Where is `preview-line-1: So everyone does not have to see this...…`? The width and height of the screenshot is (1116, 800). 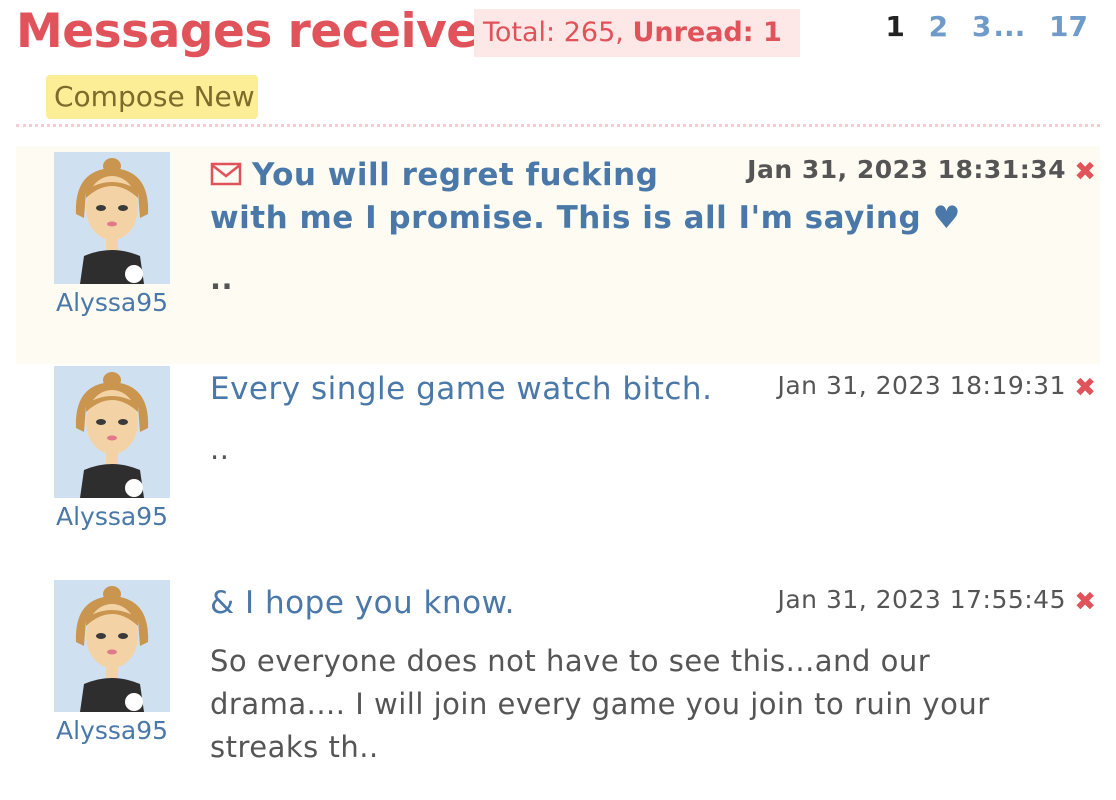 preview-line-1: So everyone does not have to see this...… is located at coordinates (570, 661).